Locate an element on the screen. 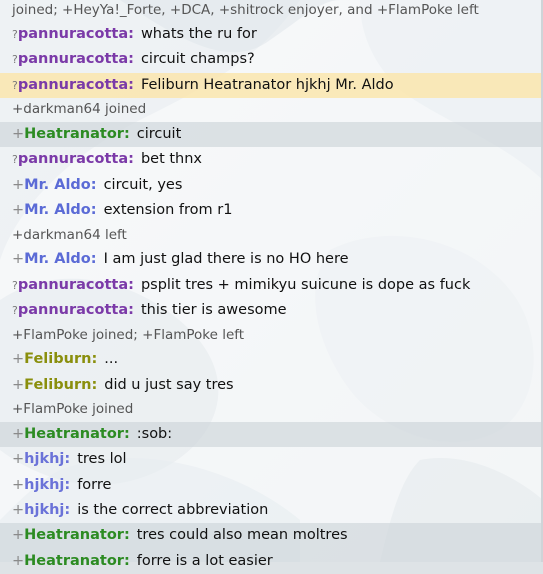  chat-message: +Mr. Aldo circuit, yes is located at coordinates (271, 185).